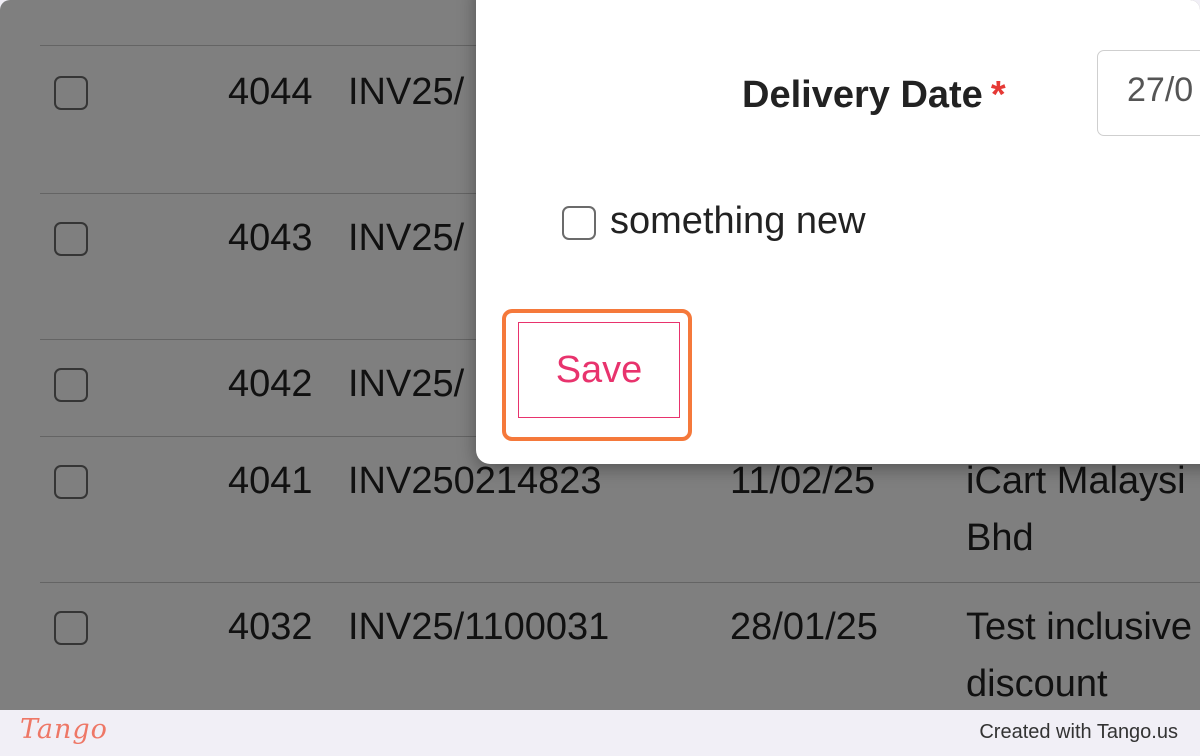 This screenshot has width=1200, height=756. Describe the element at coordinates (862, 95) in the screenshot. I see `delivery-date-label-text: Delivery Date` at that location.